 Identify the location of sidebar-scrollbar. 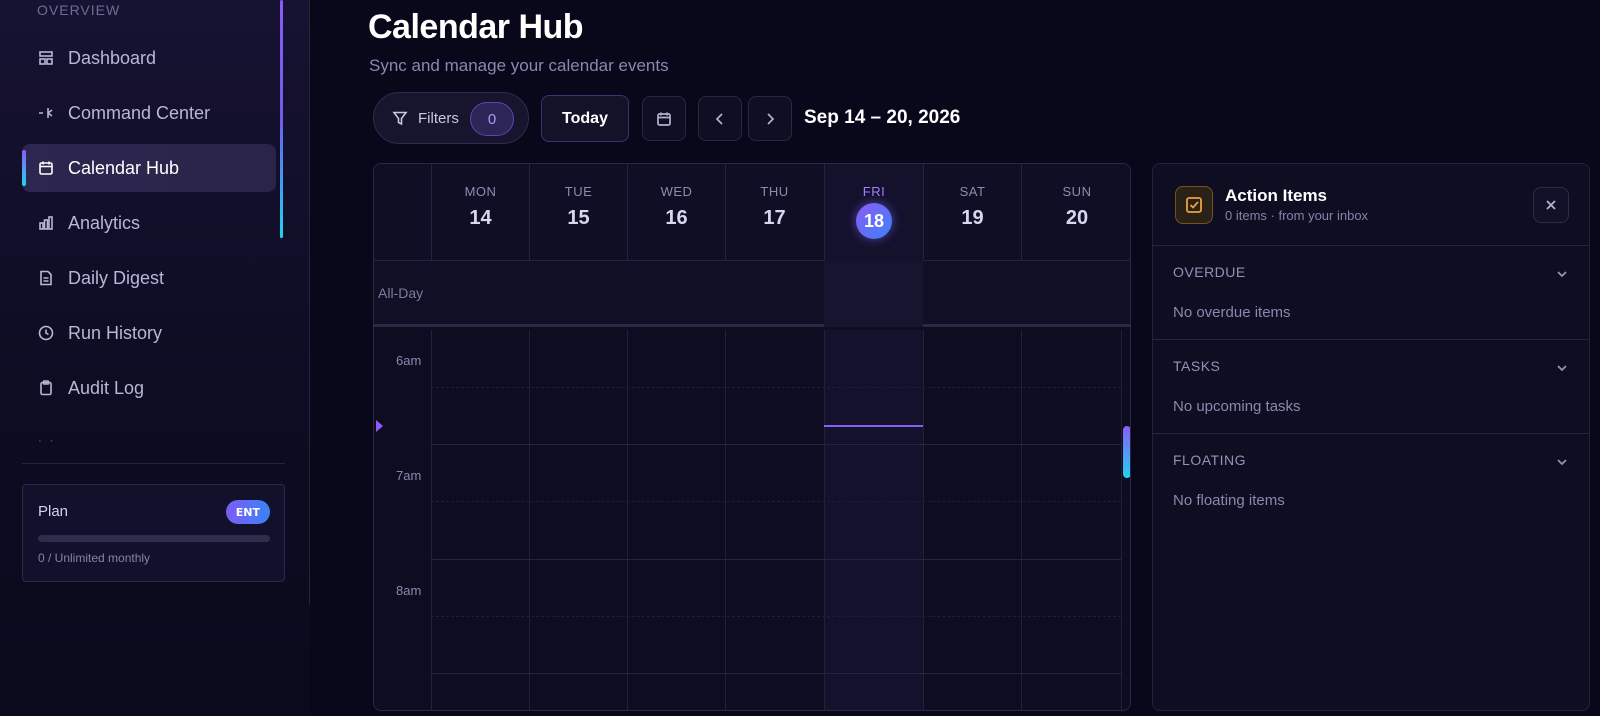
(281, 119).